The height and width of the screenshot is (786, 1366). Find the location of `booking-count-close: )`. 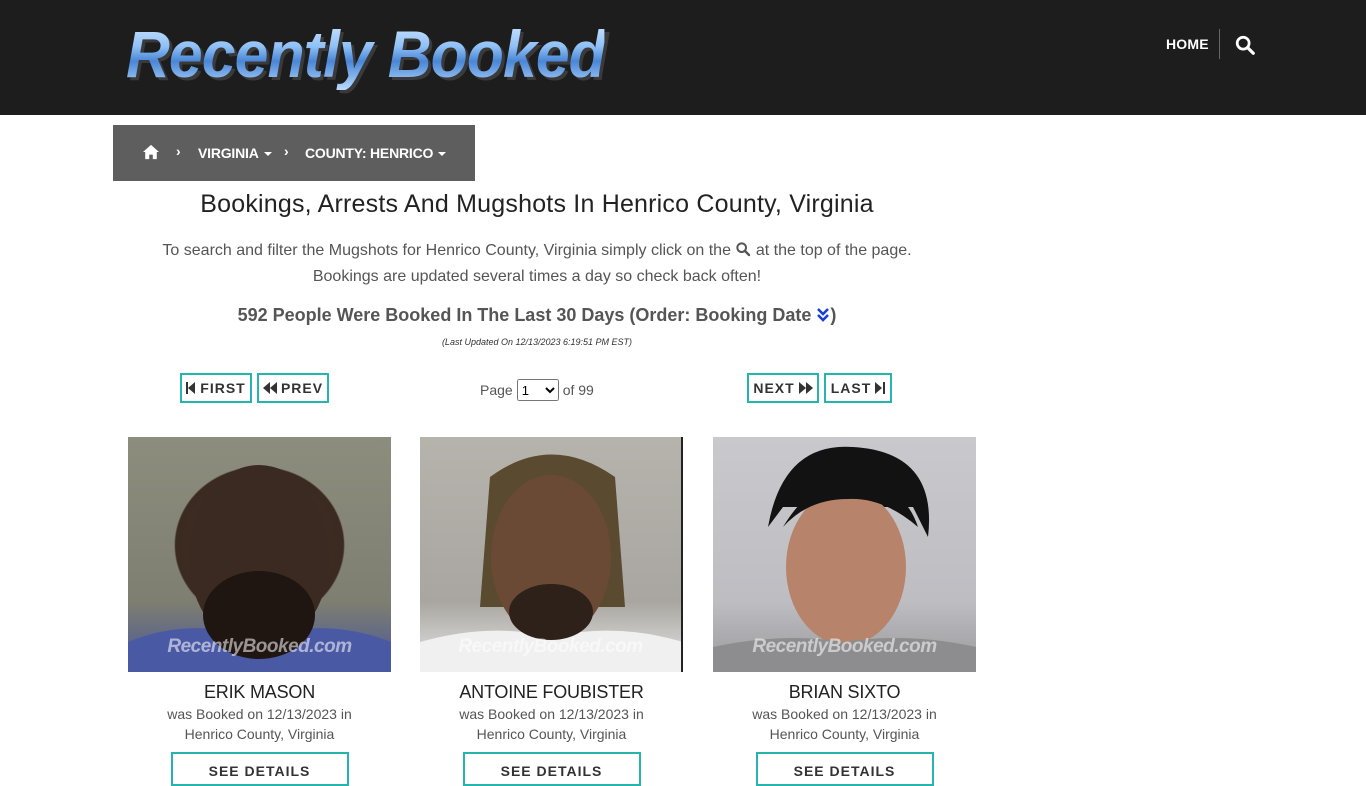

booking-count-close: ) is located at coordinates (833, 315).